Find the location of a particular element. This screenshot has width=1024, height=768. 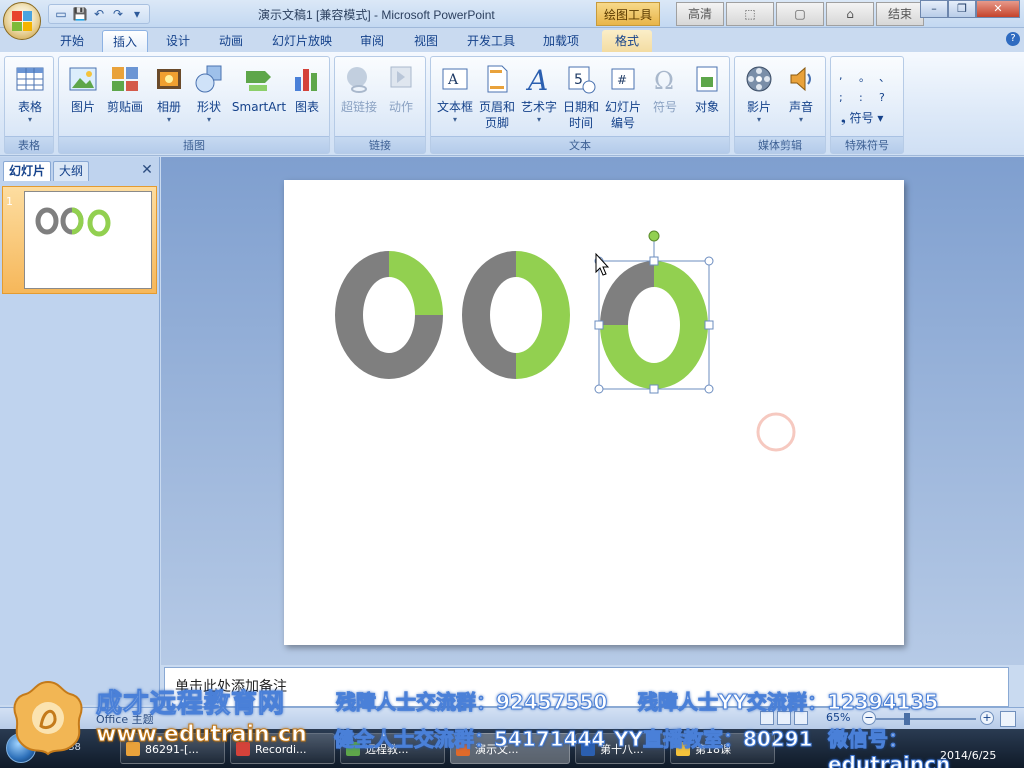

chart-icon is located at coordinates (306, 80).